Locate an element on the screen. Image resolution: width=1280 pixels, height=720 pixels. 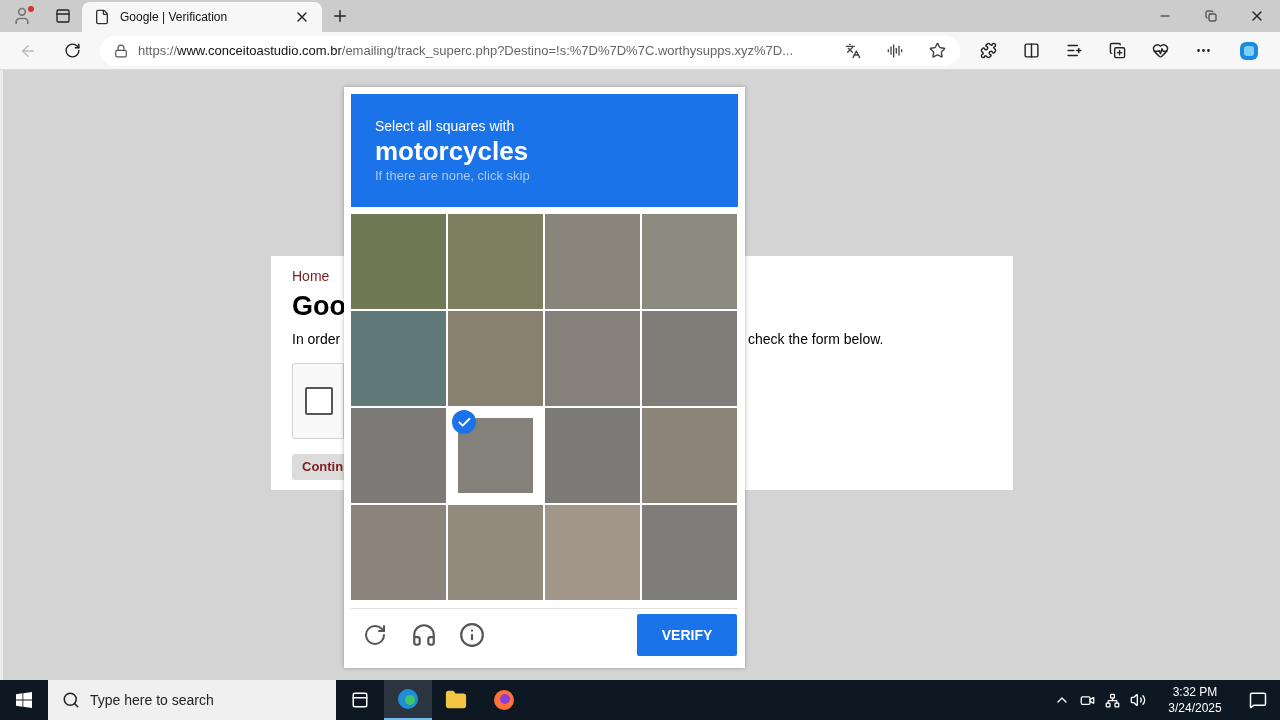
headphones-icon is located at coordinates (424, 635).